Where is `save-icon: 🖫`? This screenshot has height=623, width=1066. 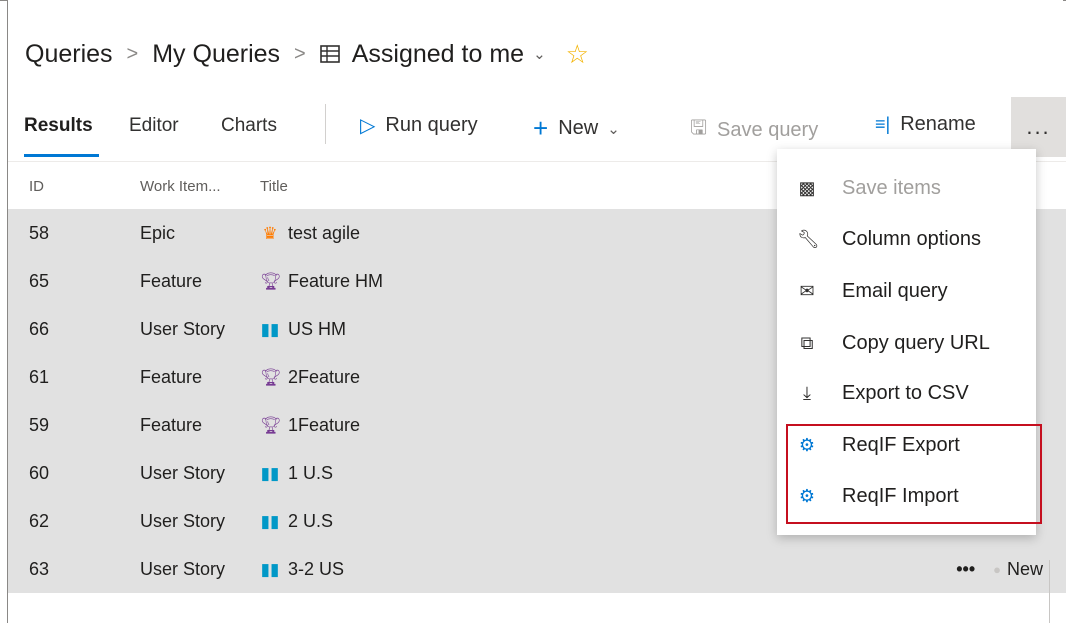
save-icon: 🖫 is located at coordinates (699, 128).